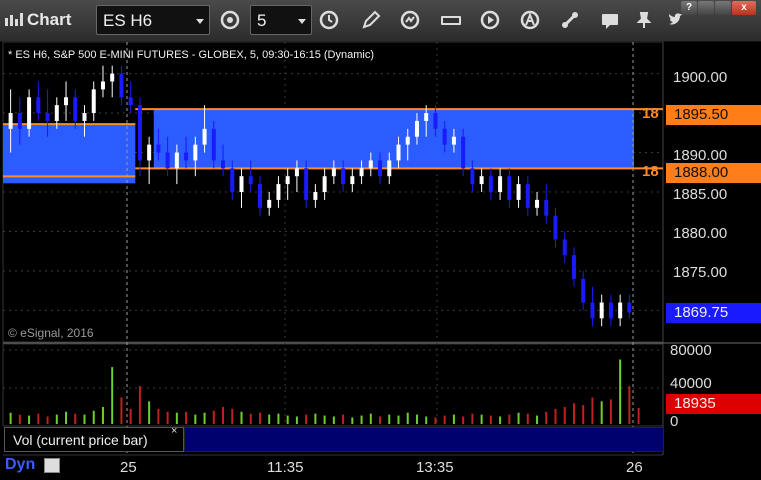 The width and height of the screenshot is (761, 480). Describe the element at coordinates (700, 77) in the screenshot. I see `price-tick: 1900.00` at that location.